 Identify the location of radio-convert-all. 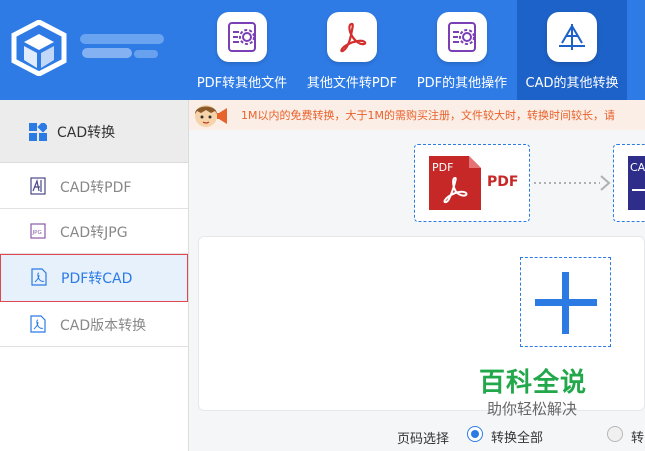
(475, 434).